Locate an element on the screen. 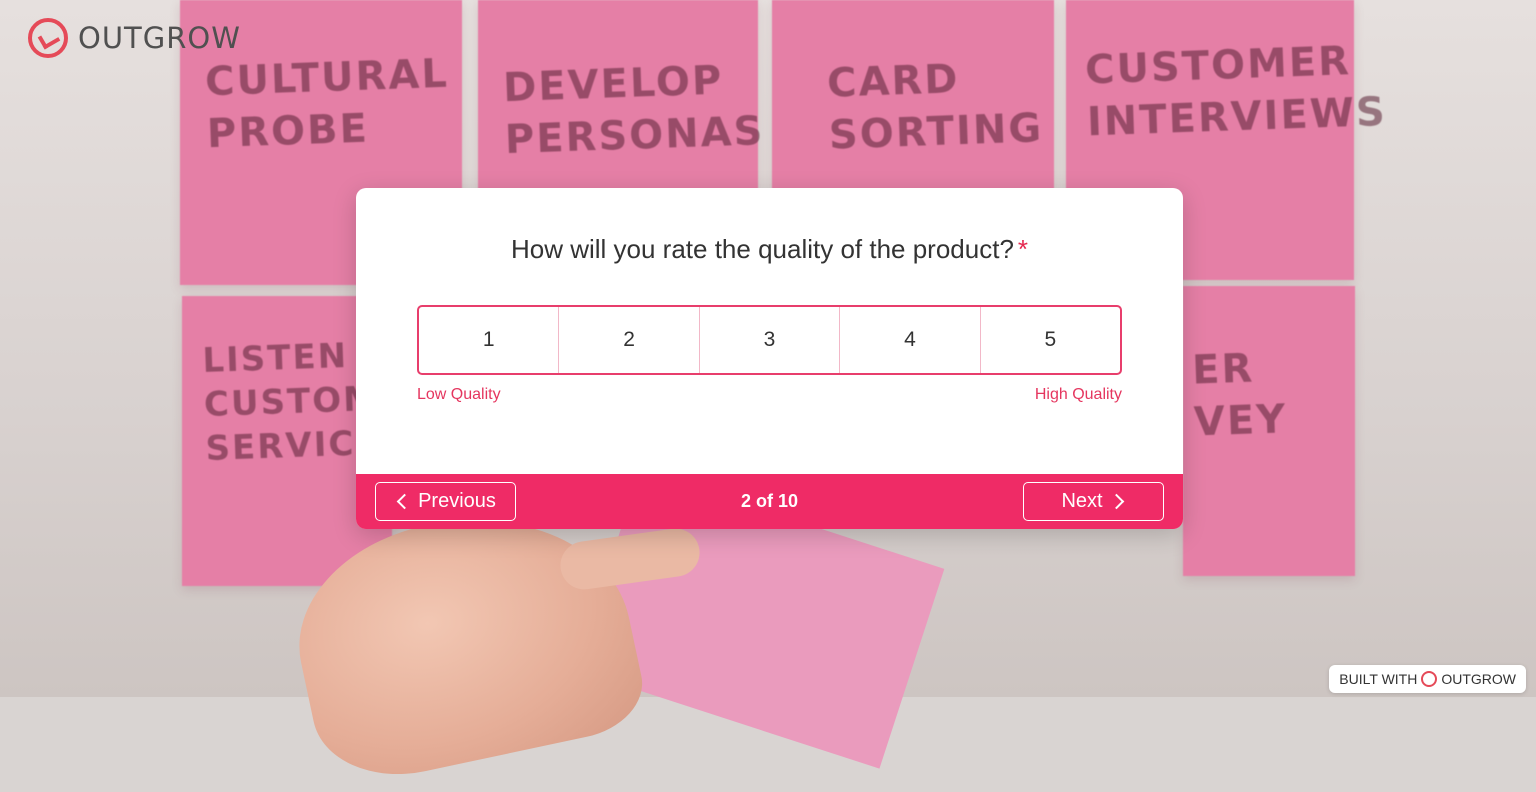  rating-option-3: 3 is located at coordinates (768, 340).